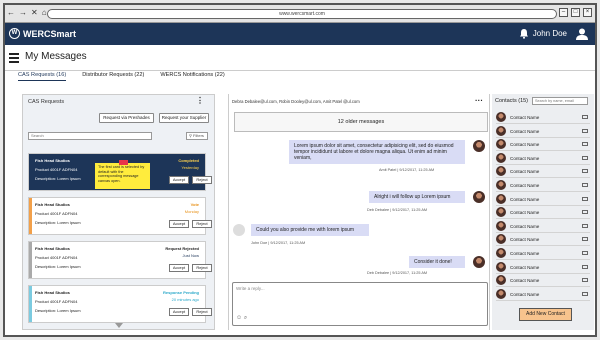 Image resolution: width=600 pixels, height=340 pixels. I want to click on contact-search-input: Search by name, email, so click(560, 101).